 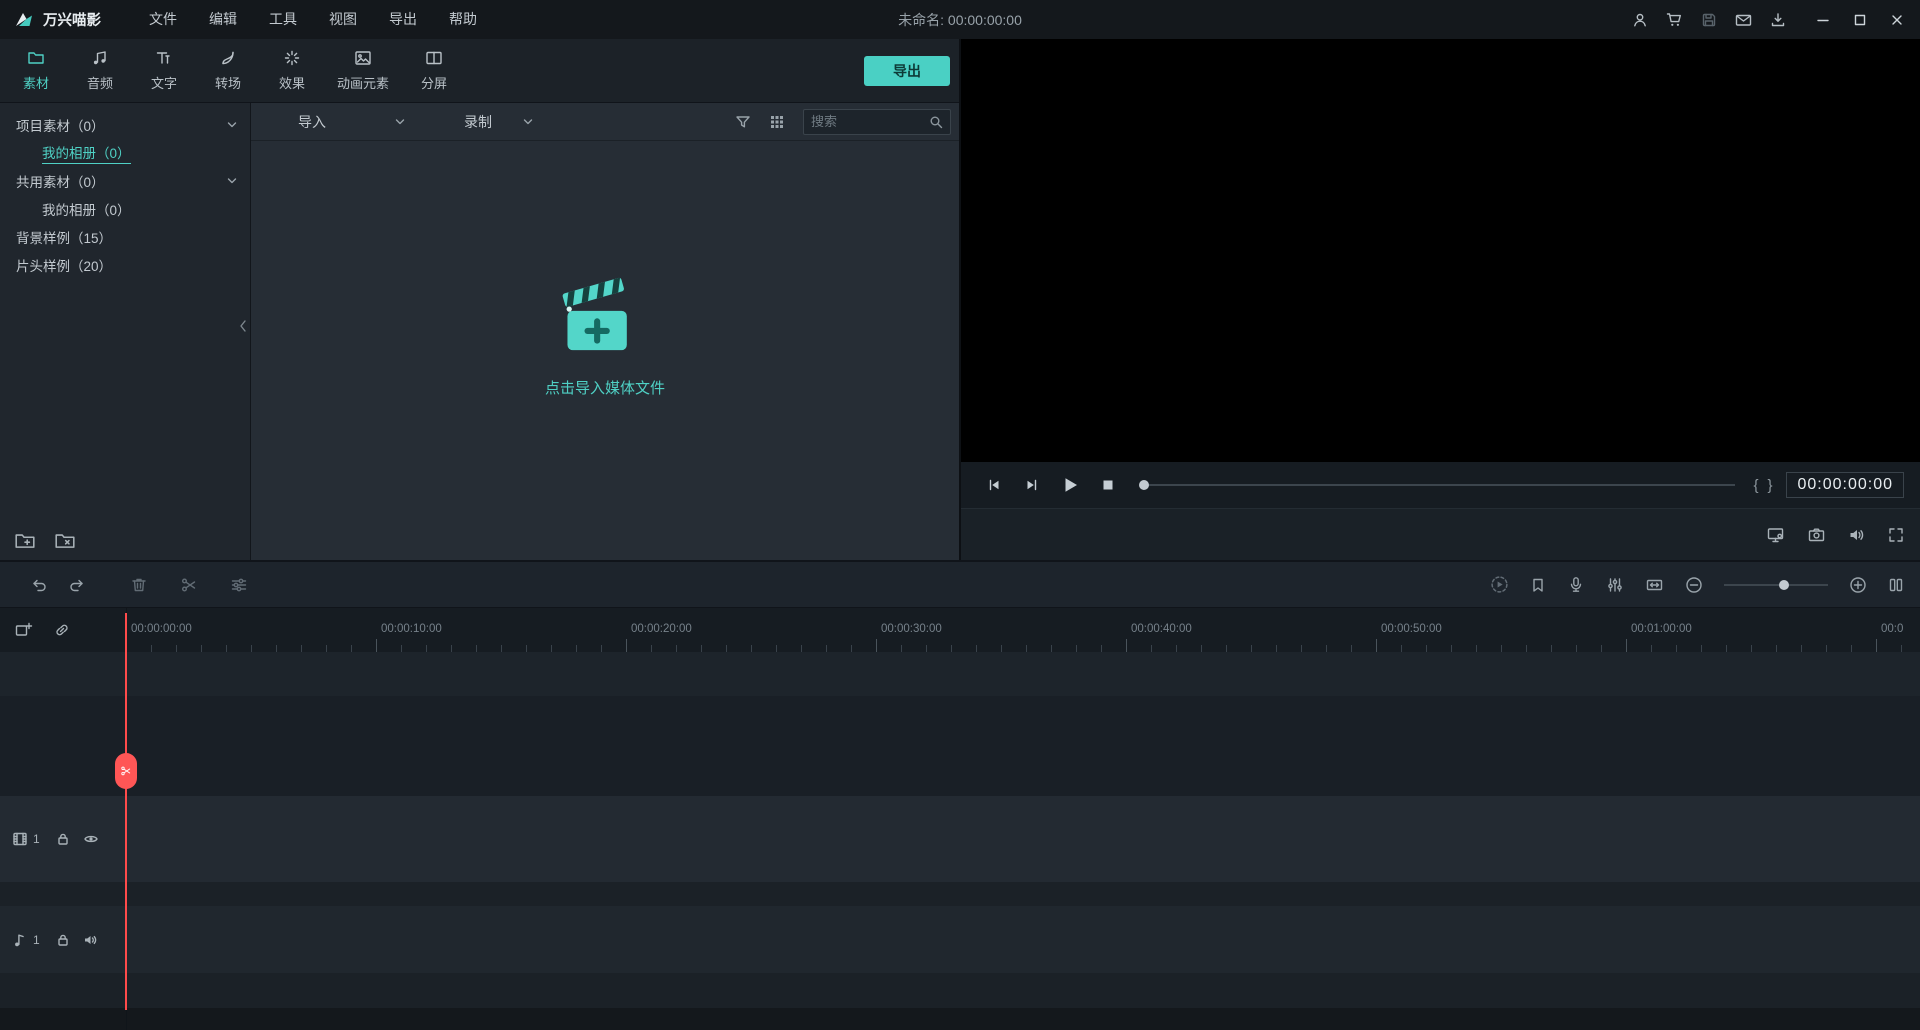 I want to click on play-icon, so click(x=1070, y=485).